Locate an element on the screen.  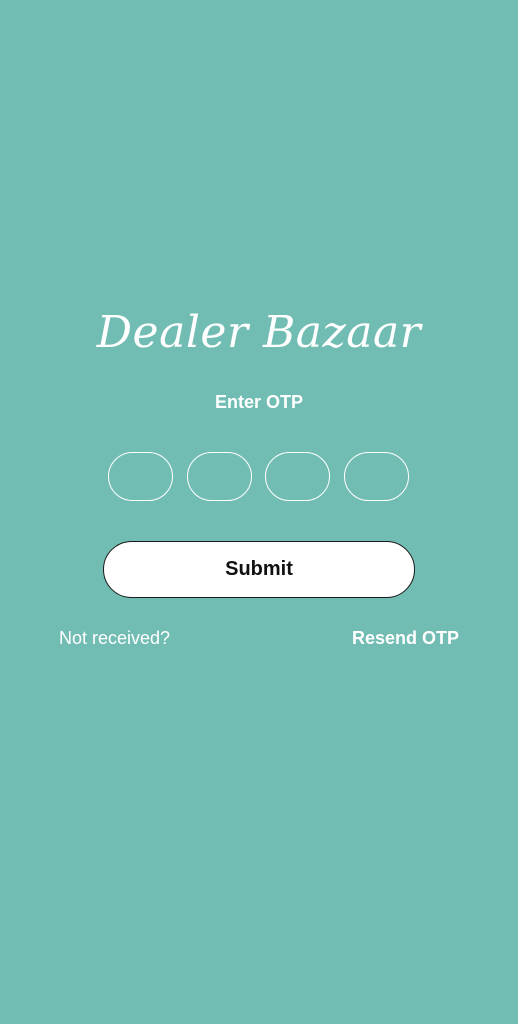
otp-prompt-label: Enter OTP is located at coordinates (258, 402).